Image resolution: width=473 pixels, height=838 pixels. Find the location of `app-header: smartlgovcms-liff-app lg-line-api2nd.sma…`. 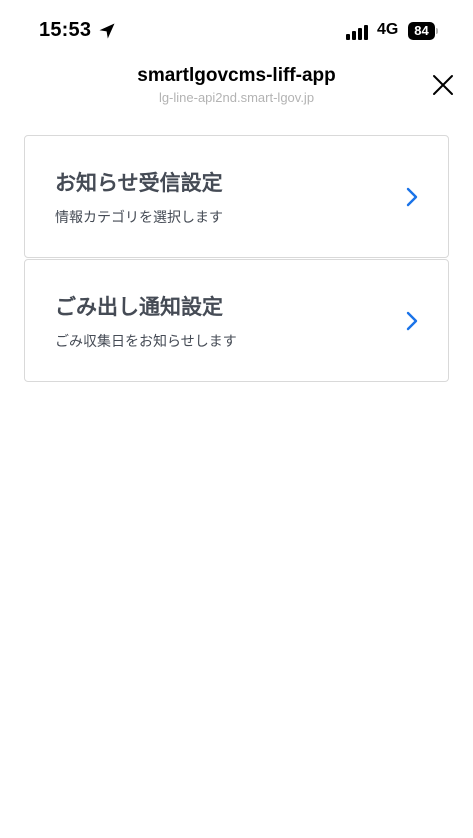

app-header: smartlgovcms-liff-app lg-line-api2nd.sma… is located at coordinates (236, 90).